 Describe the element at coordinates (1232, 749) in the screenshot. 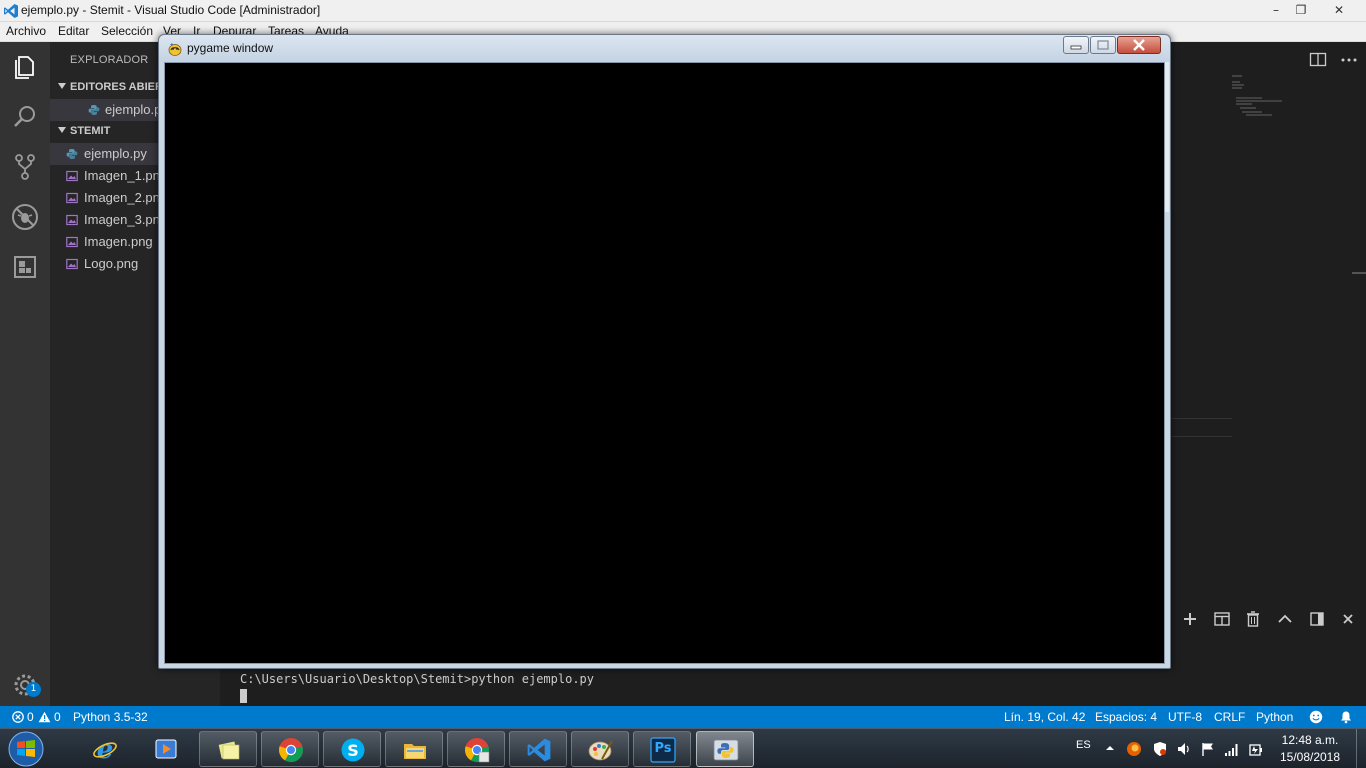

I see `network-signal-icon` at that location.